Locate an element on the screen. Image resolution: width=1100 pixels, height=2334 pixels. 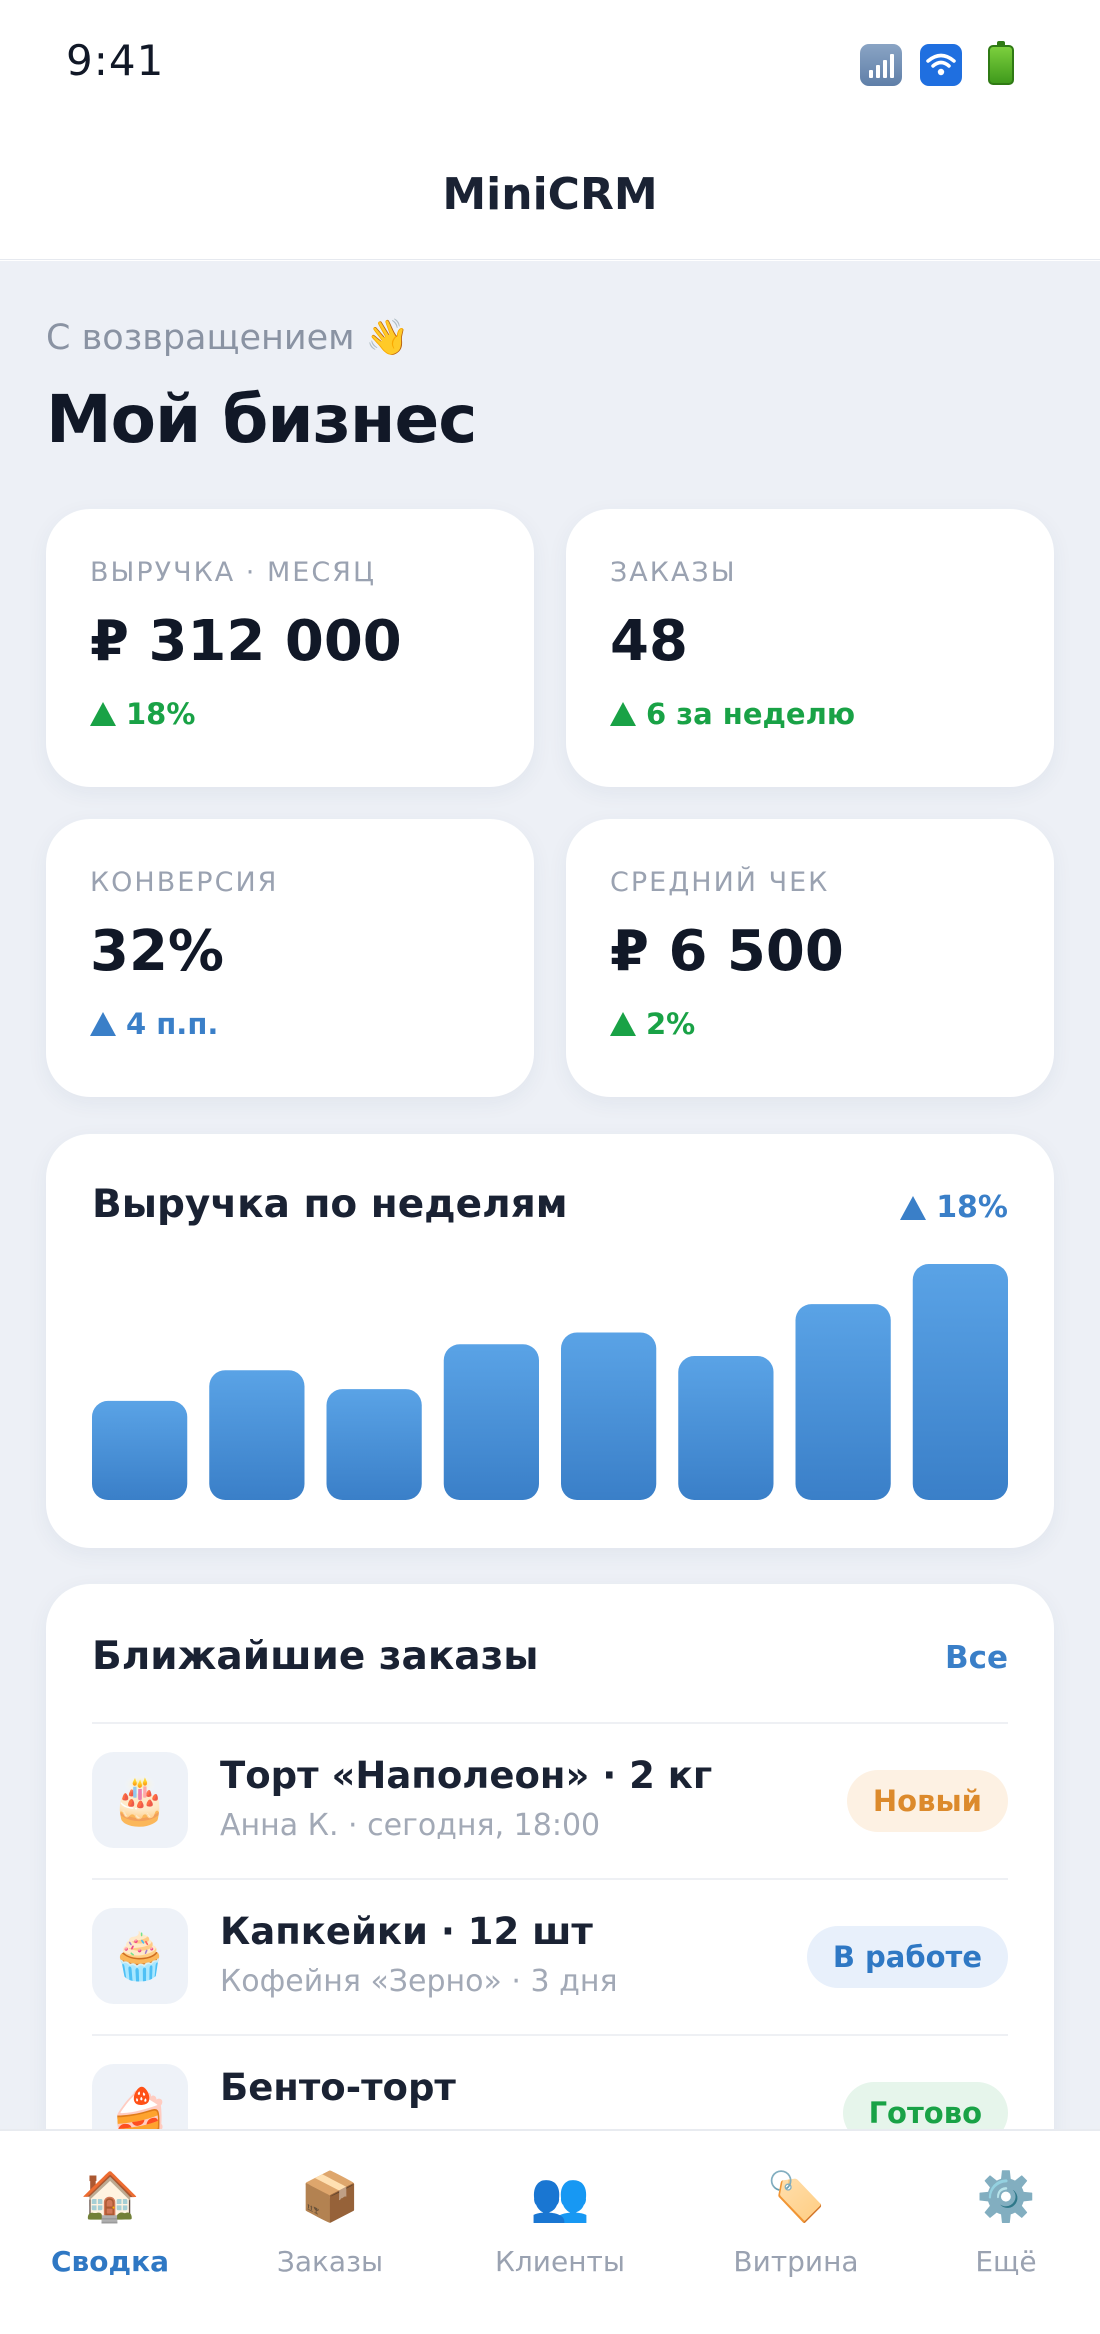
cake-icon: 🎂 is located at coordinates (140, 1800).